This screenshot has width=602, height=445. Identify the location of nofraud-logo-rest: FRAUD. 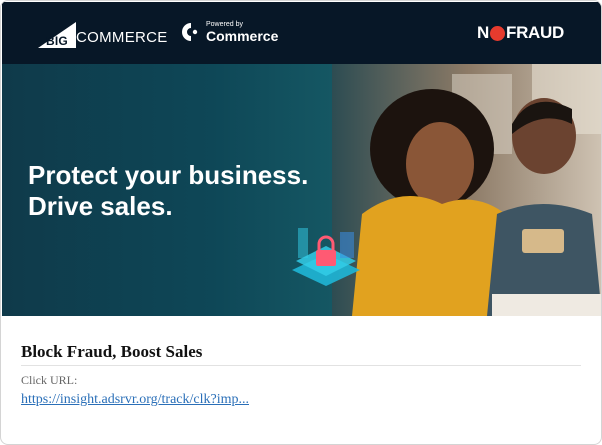
(534, 32).